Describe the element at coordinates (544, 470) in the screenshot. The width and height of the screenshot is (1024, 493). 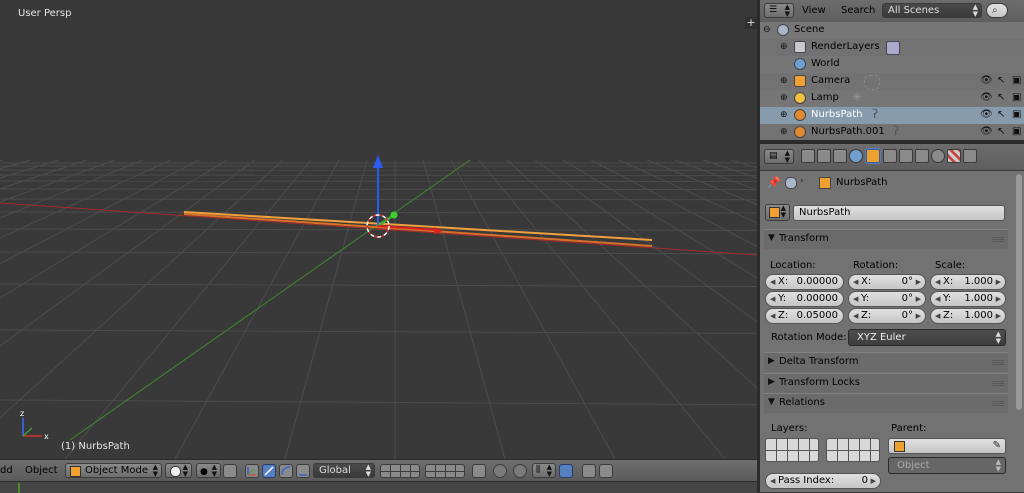
I see `snap-element-select: ⫼ ▲▼` at that location.